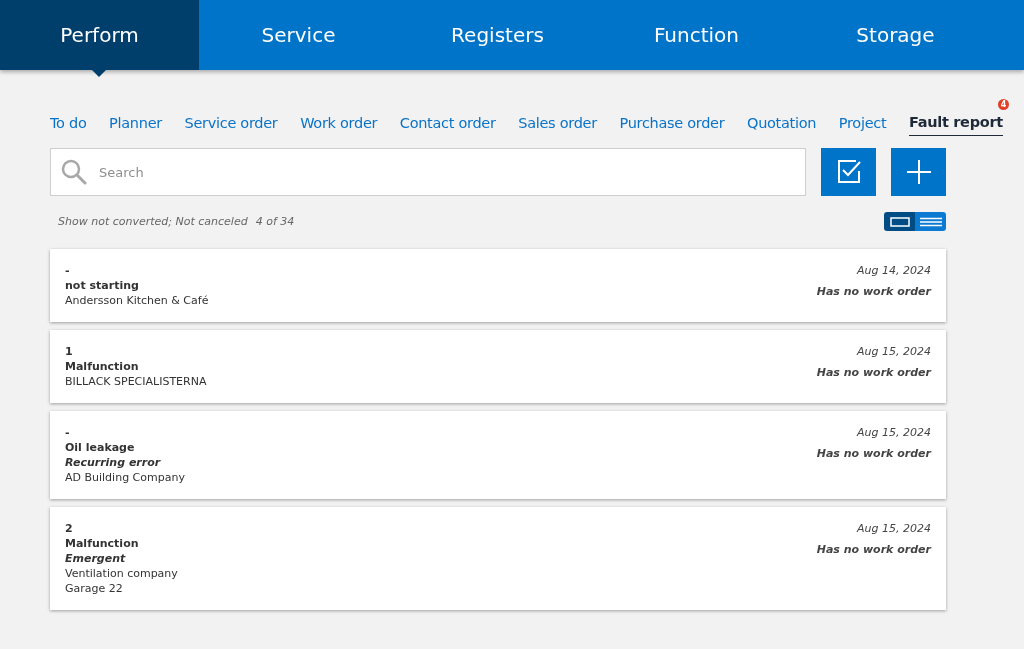 The height and width of the screenshot is (649, 1024). I want to click on list-view-button, so click(930, 221).